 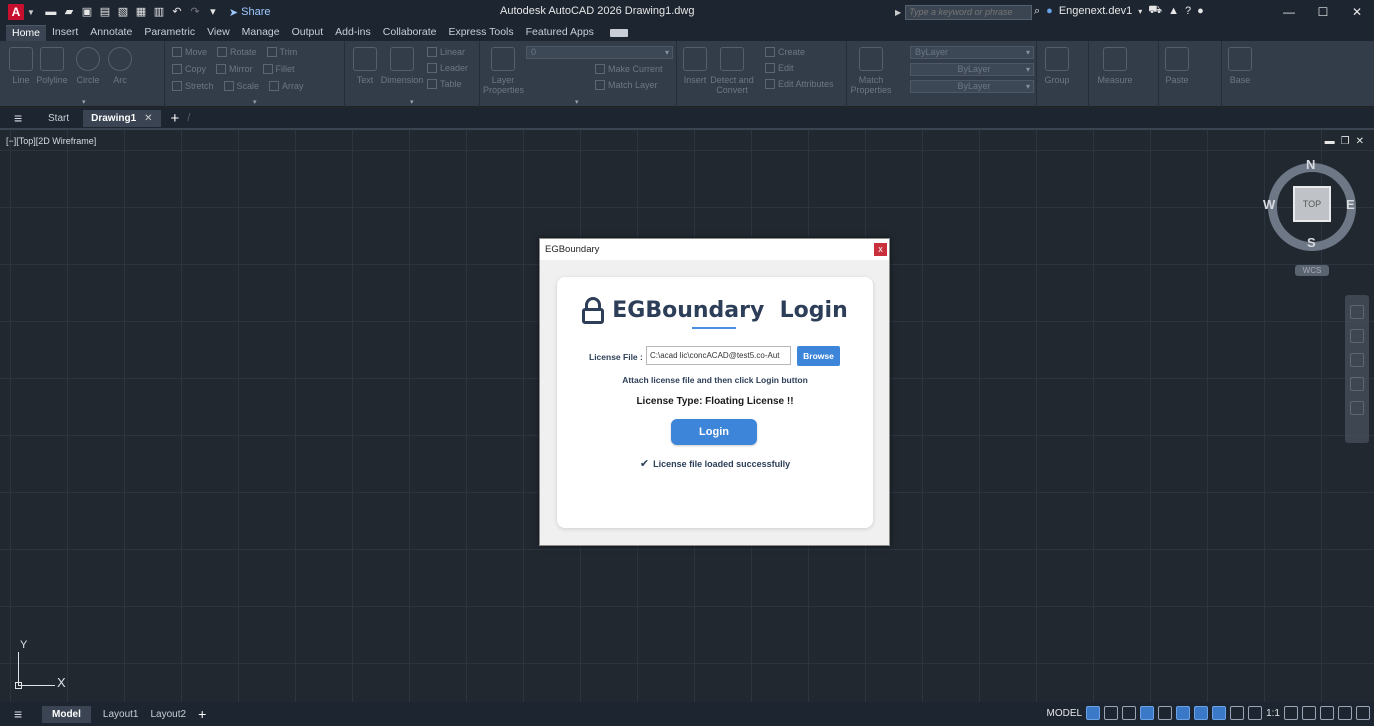 I want to click on wcs-menu: WCS, so click(x=1312, y=270).